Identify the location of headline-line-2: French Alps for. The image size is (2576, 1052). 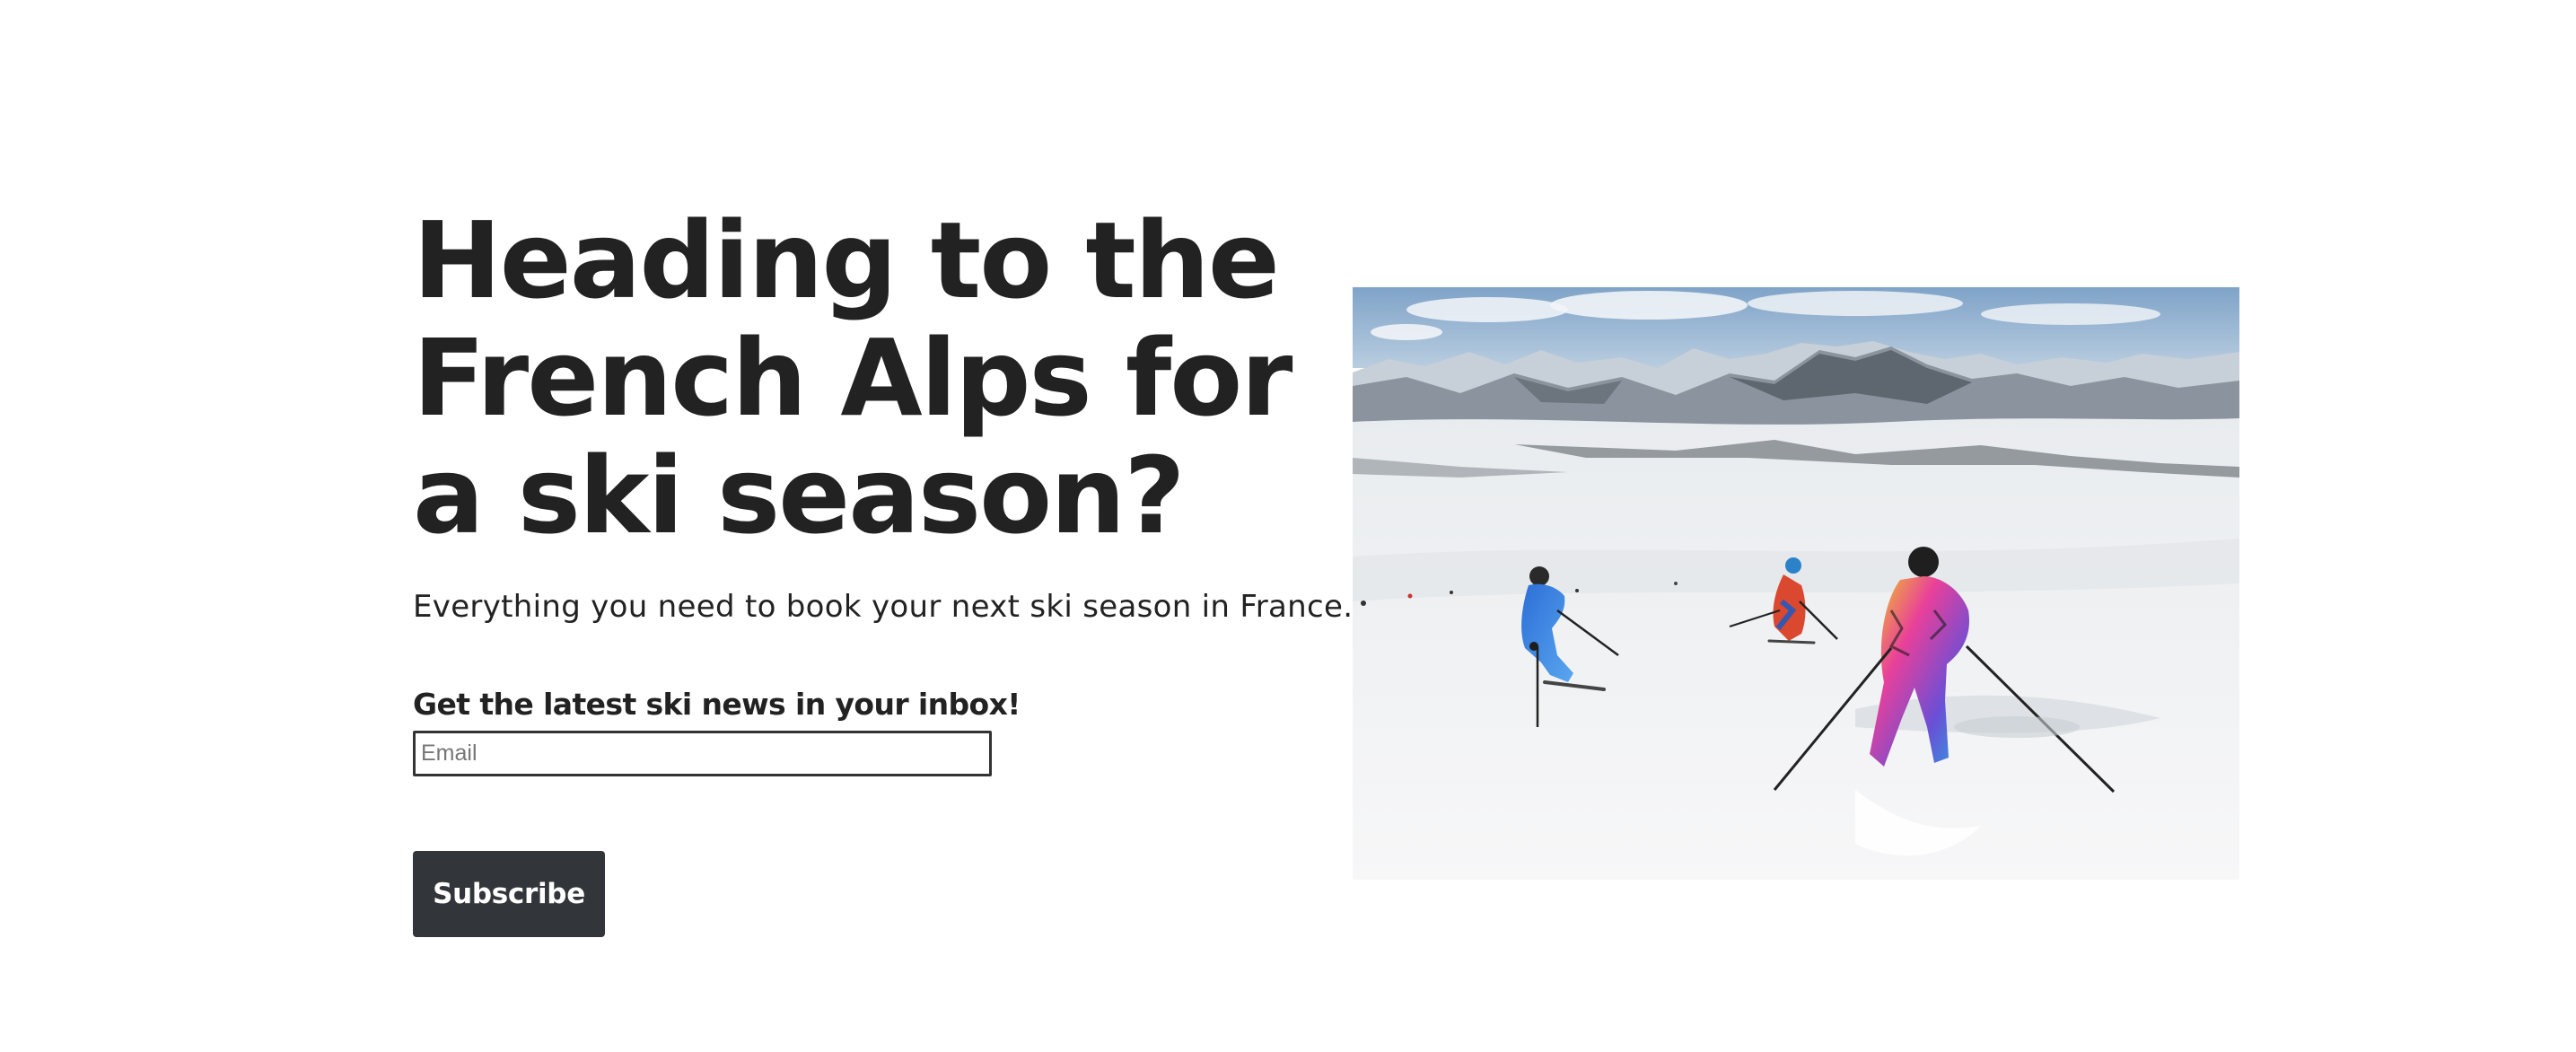
(852, 378).